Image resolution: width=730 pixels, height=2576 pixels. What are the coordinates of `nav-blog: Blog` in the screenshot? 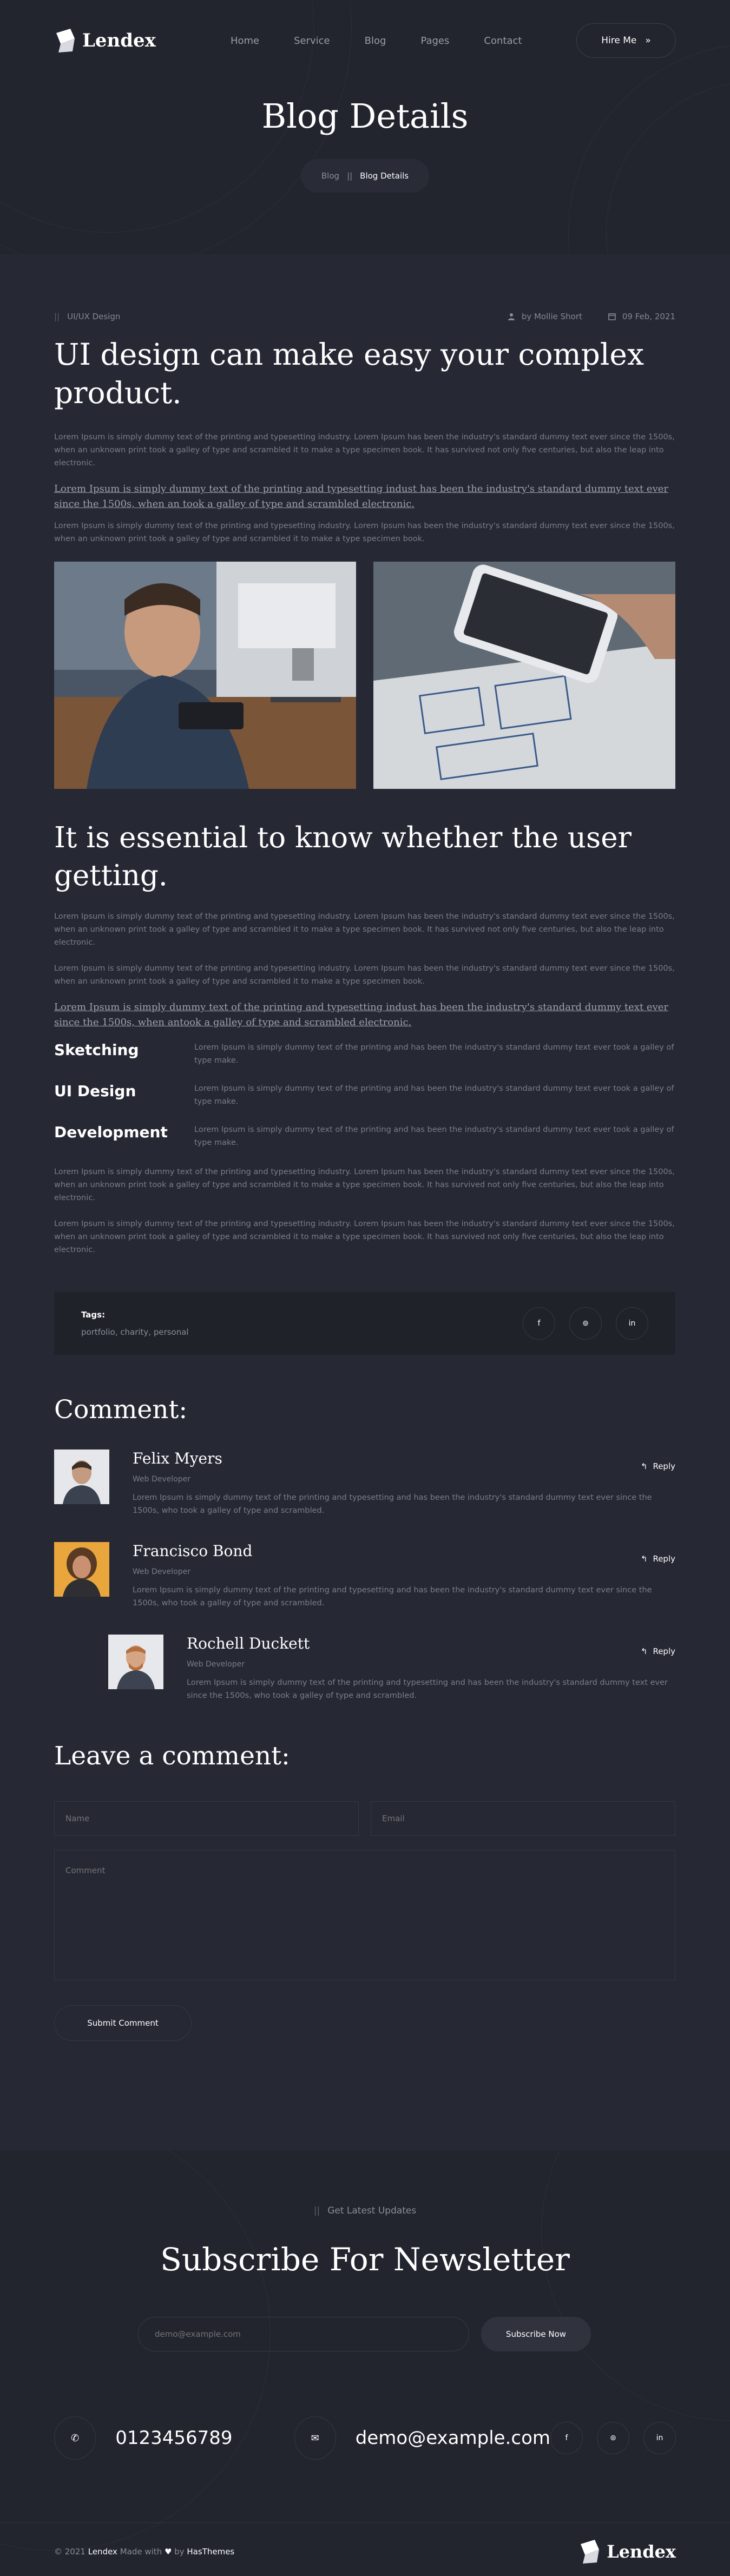 It's located at (376, 41).